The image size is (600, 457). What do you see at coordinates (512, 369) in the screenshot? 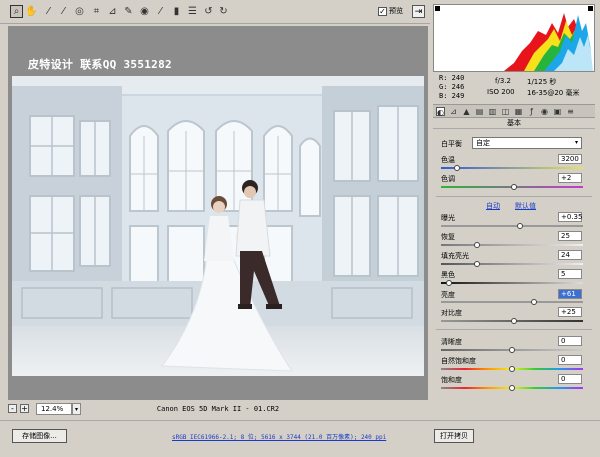
I see `vibrance-slider-thumb` at bounding box center [512, 369].